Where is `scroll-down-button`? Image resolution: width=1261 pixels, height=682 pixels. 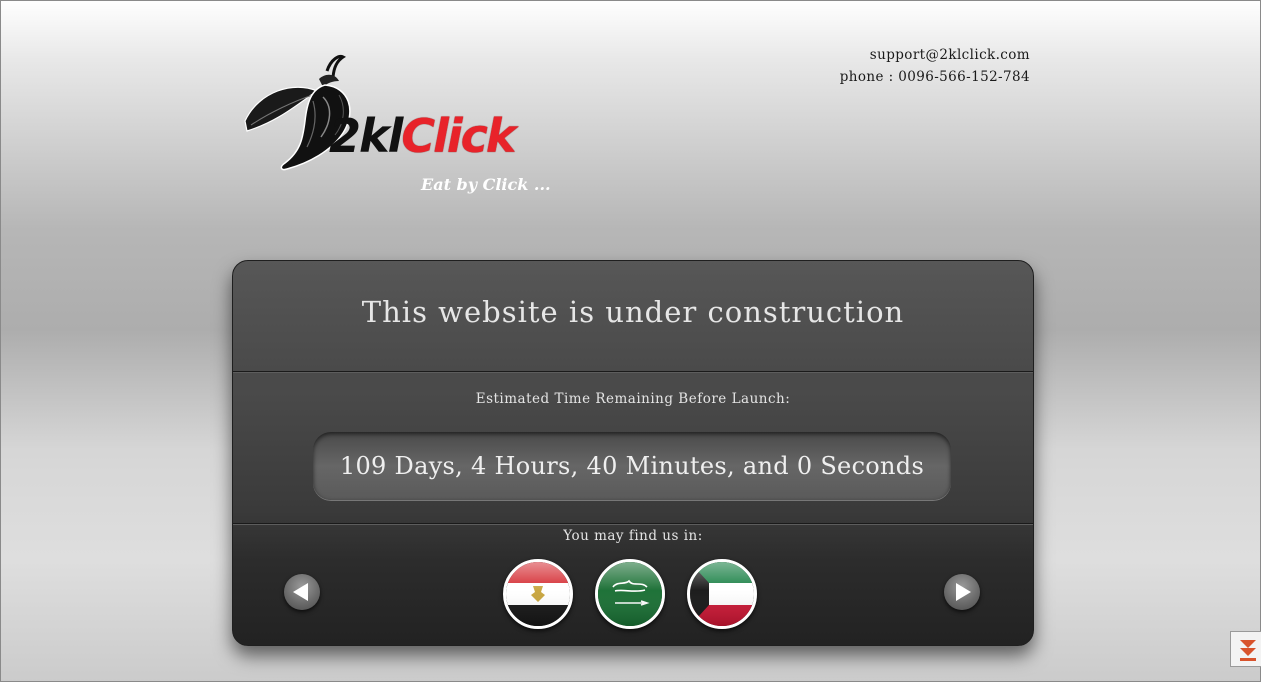 scroll-down-button is located at coordinates (1245, 649).